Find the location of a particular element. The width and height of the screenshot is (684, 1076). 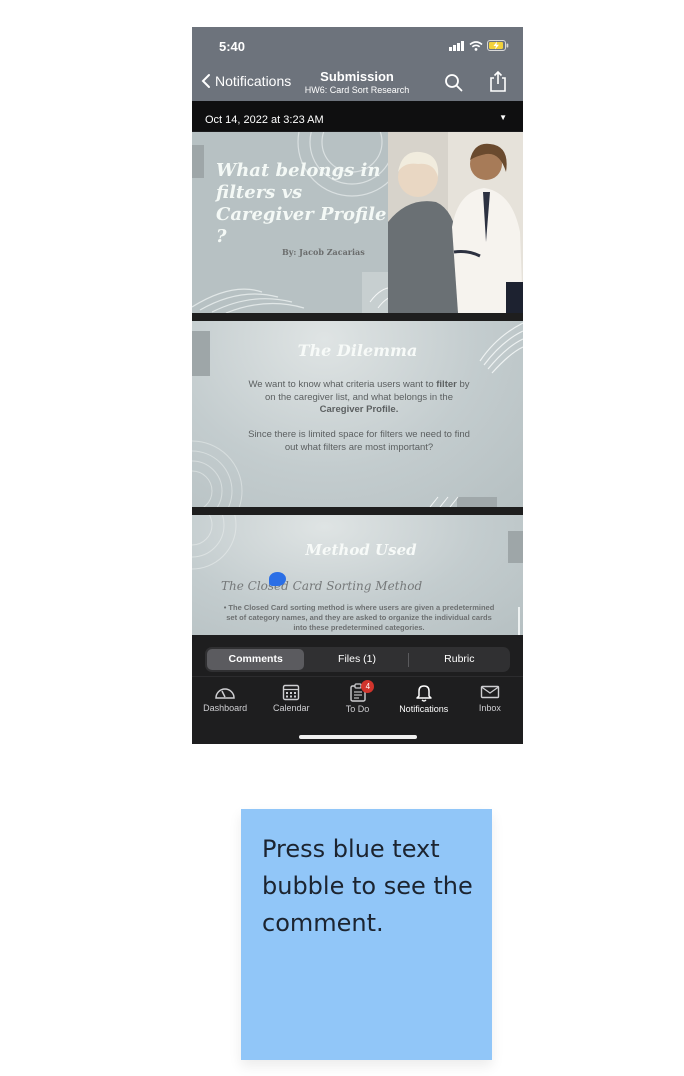

segmented-control: Comments Files (1) Rubric is located at coordinates (357, 659).